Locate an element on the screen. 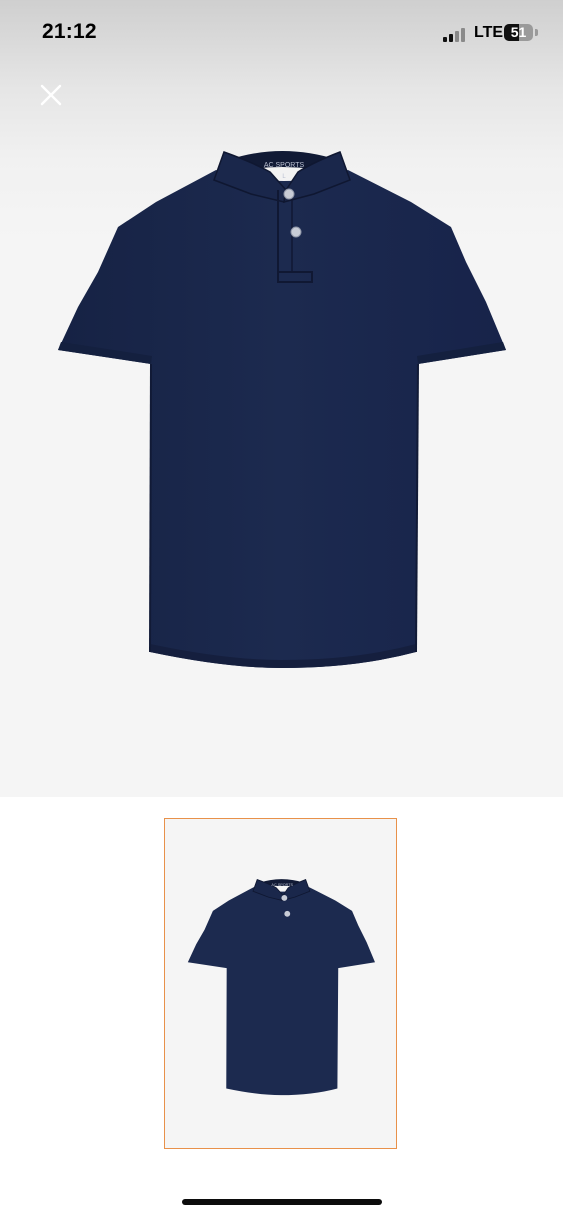 Image resolution: width=563 pixels, height=1218 pixels. button-bottom is located at coordinates (296, 232).